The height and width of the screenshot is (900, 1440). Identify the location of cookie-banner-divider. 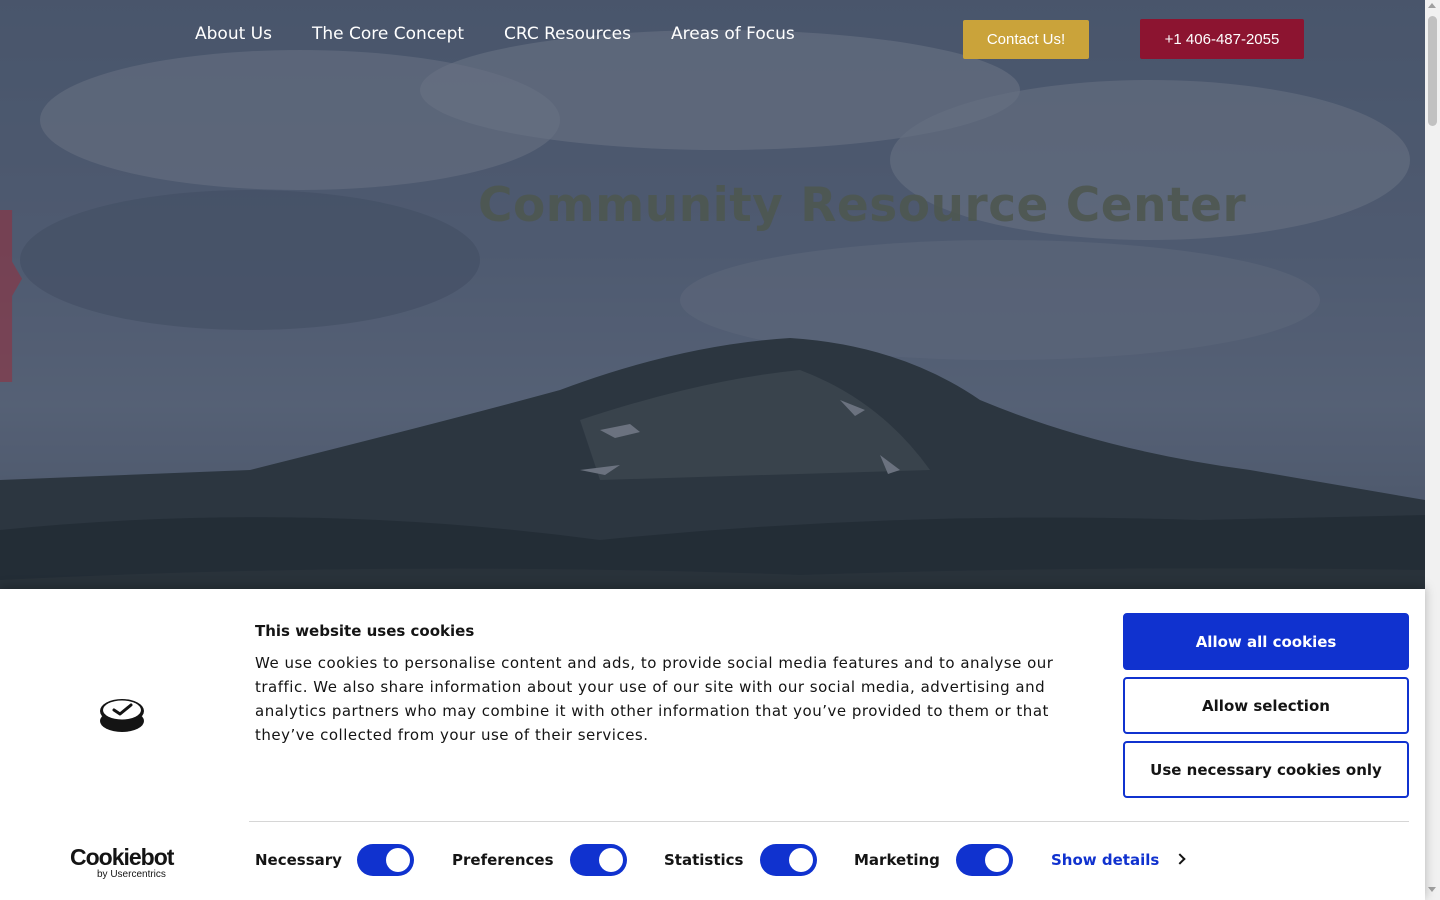
(829, 821).